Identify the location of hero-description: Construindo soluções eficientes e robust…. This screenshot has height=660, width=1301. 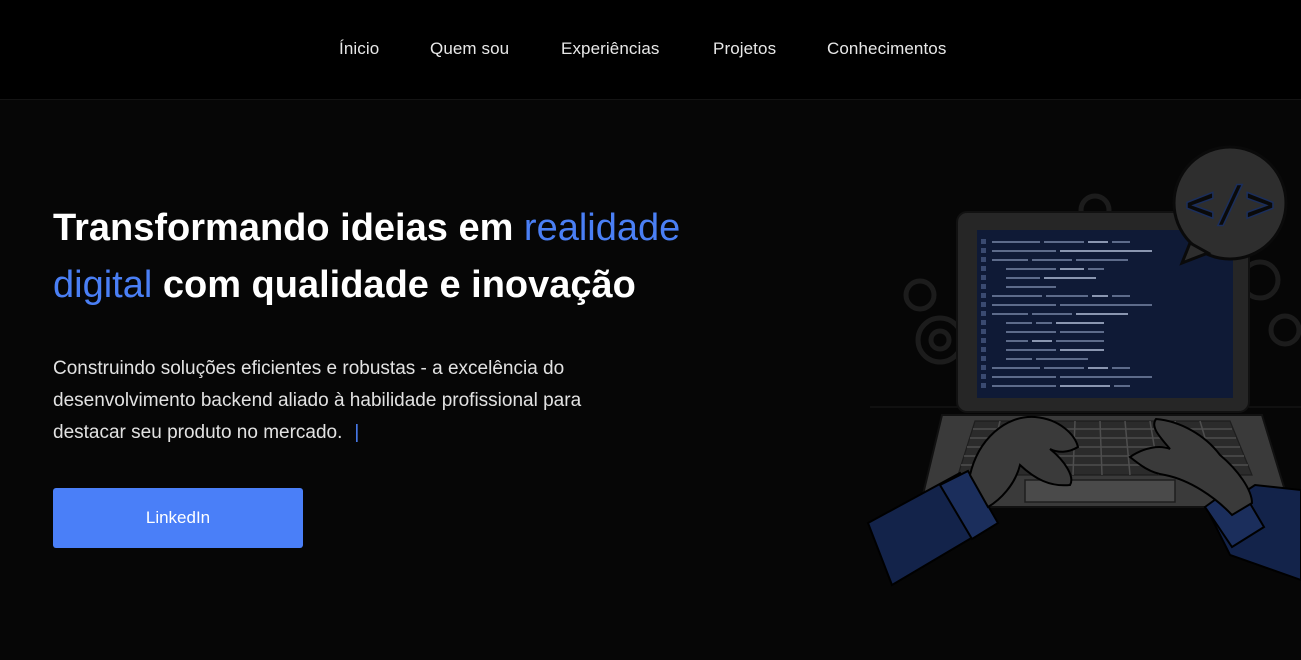
(338, 401).